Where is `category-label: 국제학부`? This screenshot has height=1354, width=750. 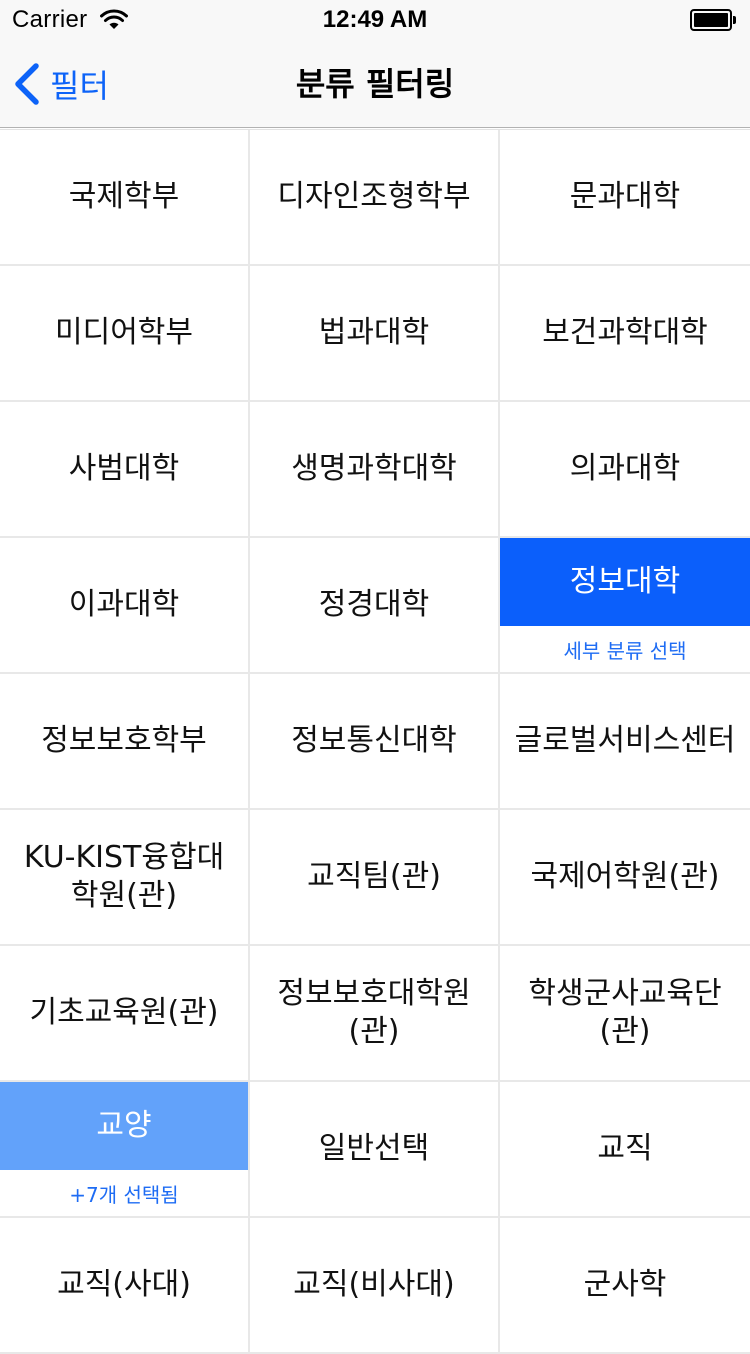
category-label: 국제학부 is located at coordinates (124, 196).